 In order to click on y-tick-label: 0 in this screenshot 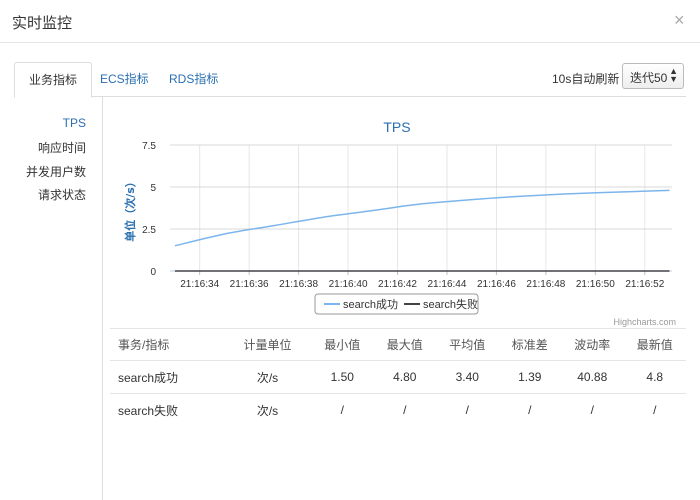, I will do `click(153, 272)`.